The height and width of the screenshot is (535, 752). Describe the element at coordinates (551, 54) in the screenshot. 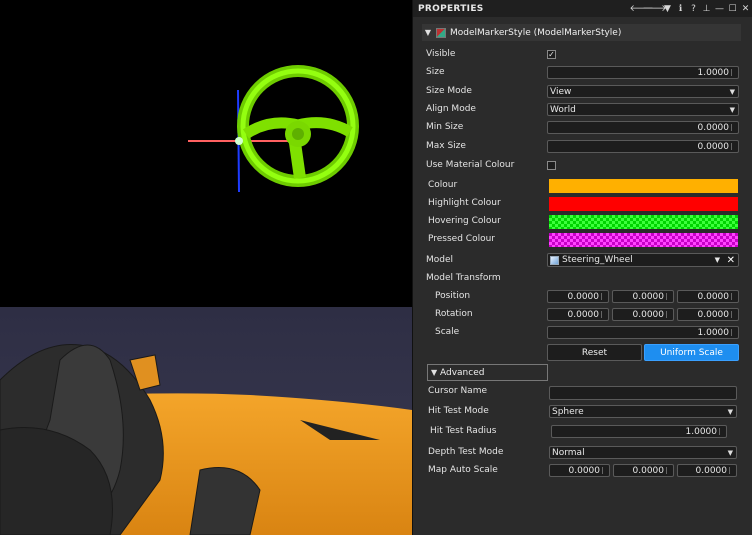

I see `visible-checkbox: ✓` at that location.